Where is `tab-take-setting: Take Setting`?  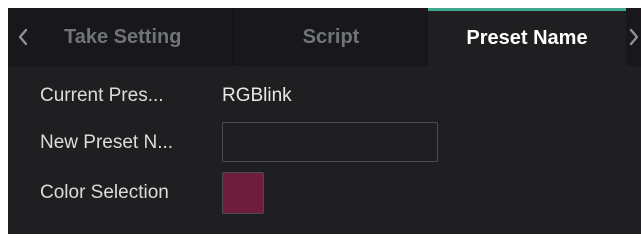
tab-take-setting: Take Setting is located at coordinates (137, 37).